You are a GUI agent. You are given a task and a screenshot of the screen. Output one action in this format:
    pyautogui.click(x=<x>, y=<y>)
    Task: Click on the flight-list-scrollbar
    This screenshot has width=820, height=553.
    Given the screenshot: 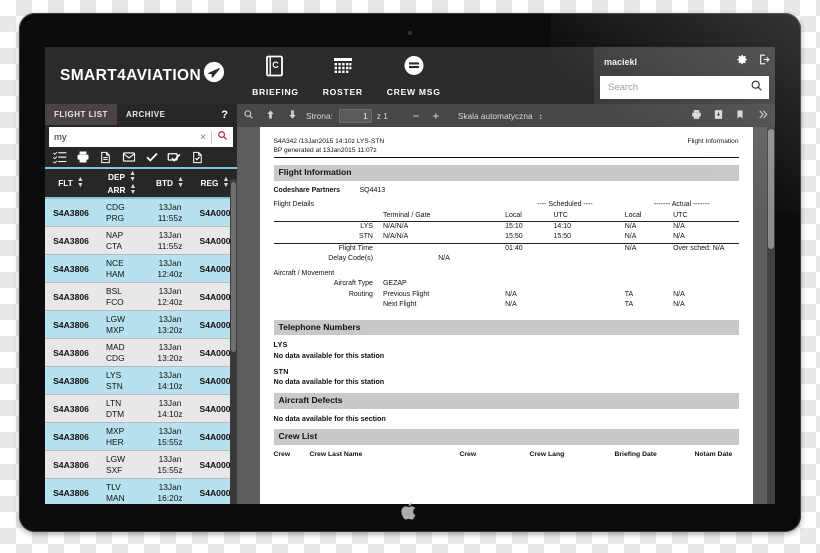 What is the action you would take?
    pyautogui.click(x=233, y=341)
    